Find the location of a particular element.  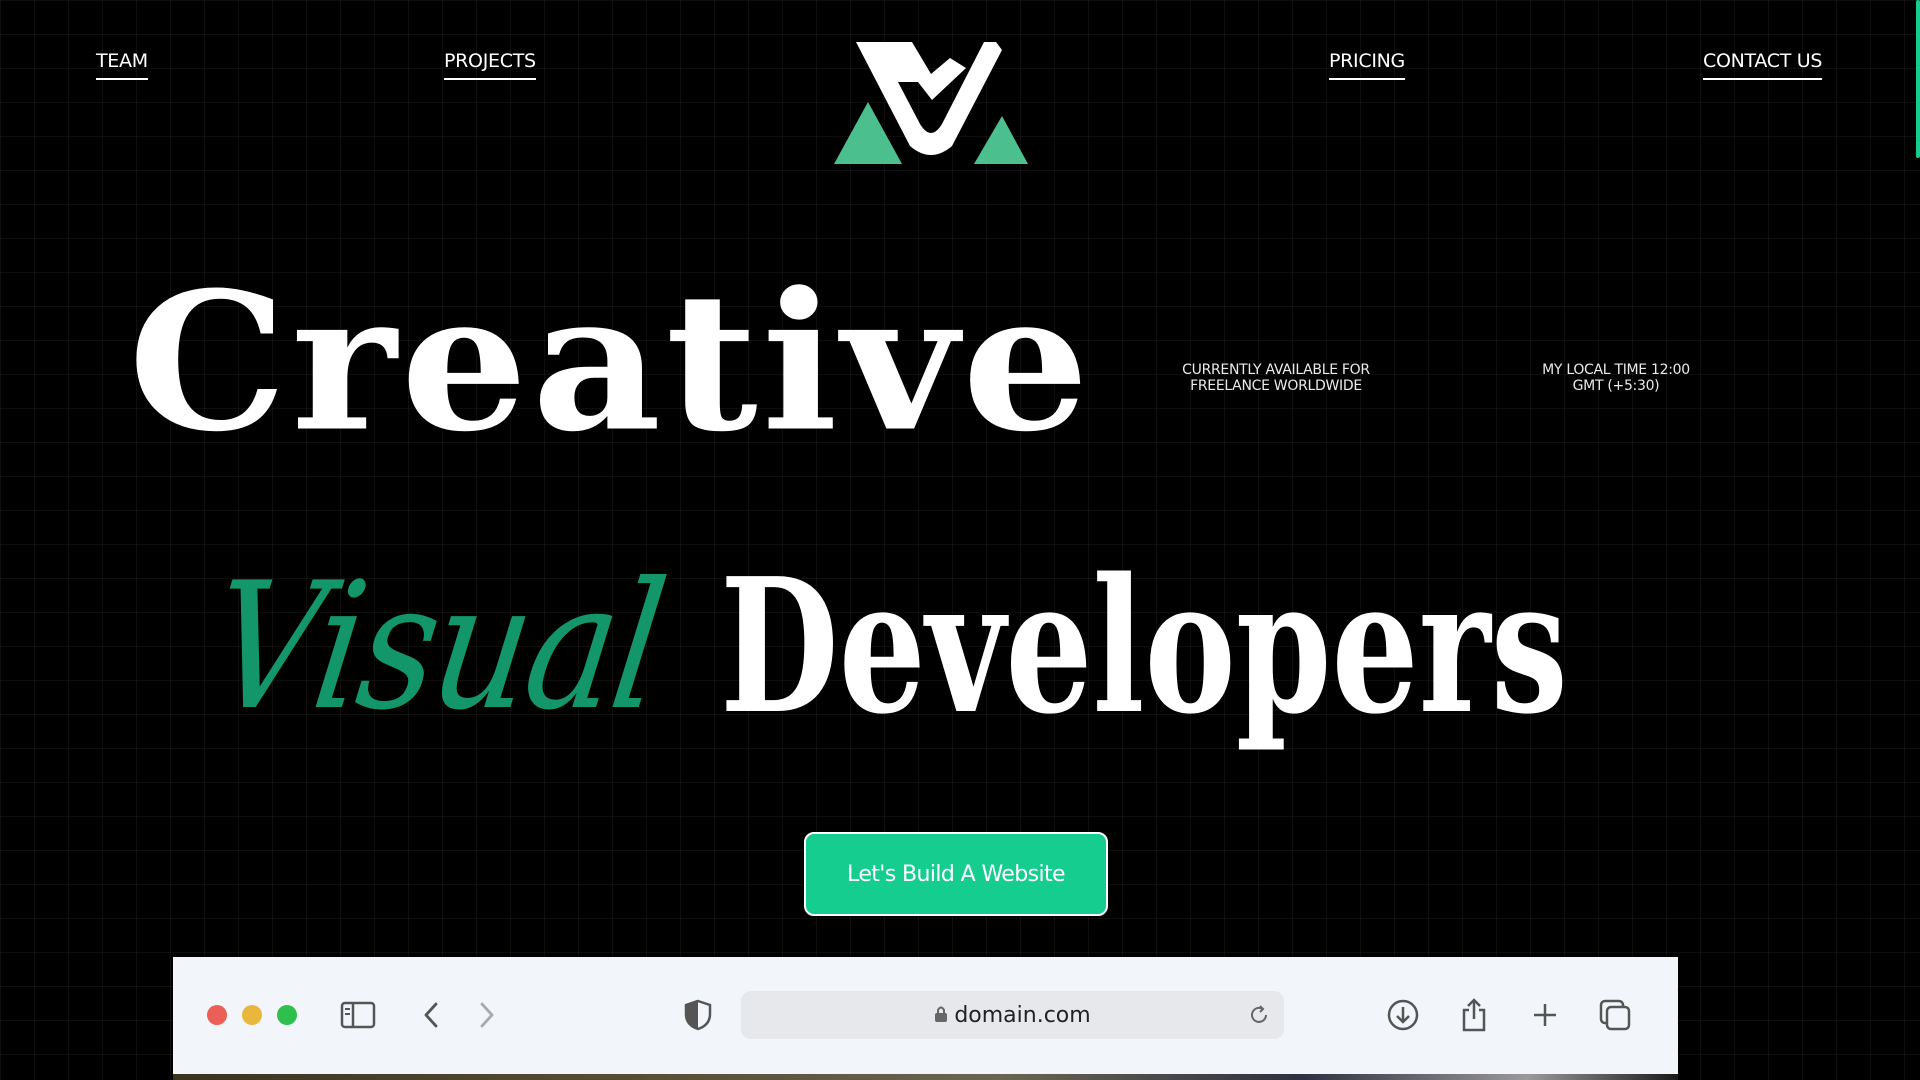

shield-icon is located at coordinates (698, 1015).